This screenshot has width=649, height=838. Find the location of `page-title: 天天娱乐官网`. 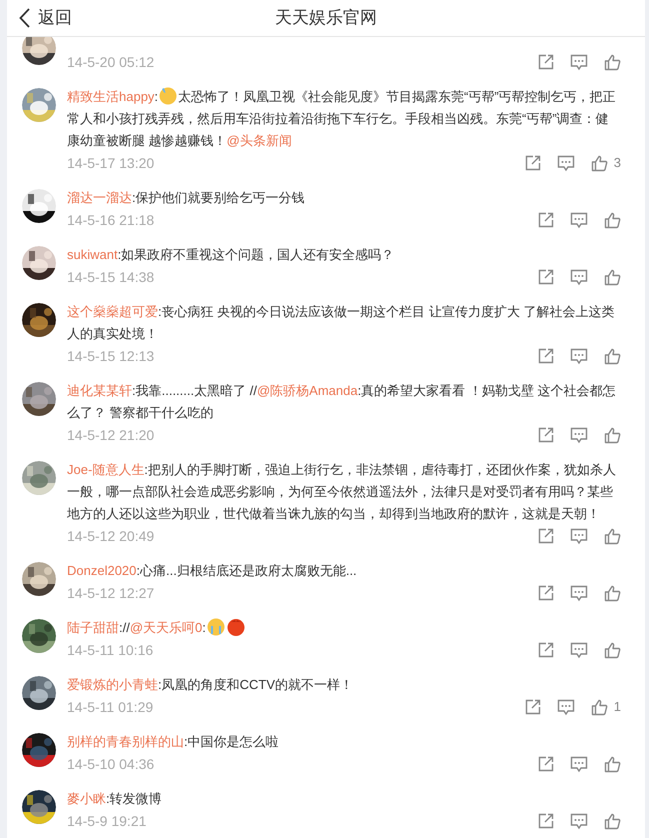

page-title: 天天娱乐官网 is located at coordinates (326, 18).